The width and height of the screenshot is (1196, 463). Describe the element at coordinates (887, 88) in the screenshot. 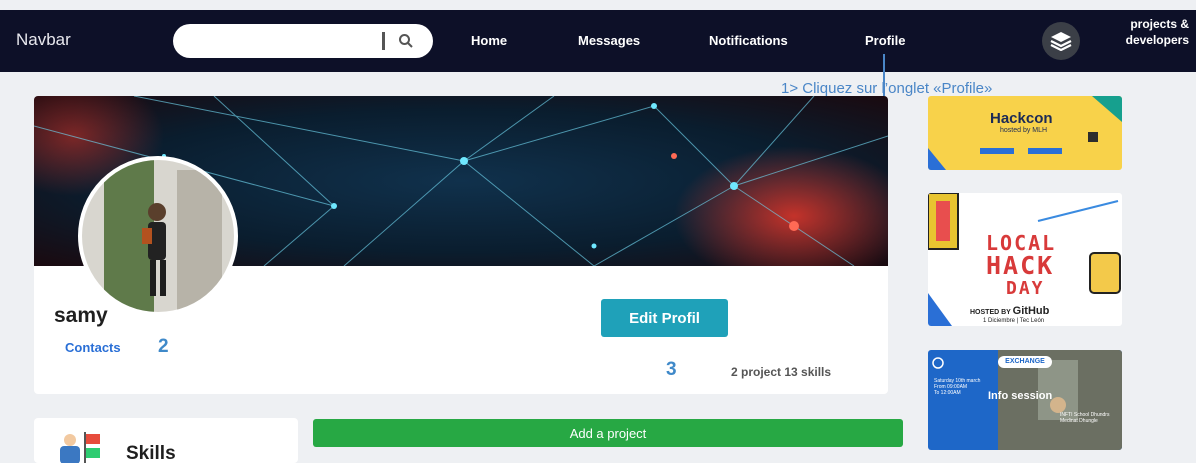

I see `annotation-profile-tab: 1> Cliquez sur l’onglet «Profile»` at that location.